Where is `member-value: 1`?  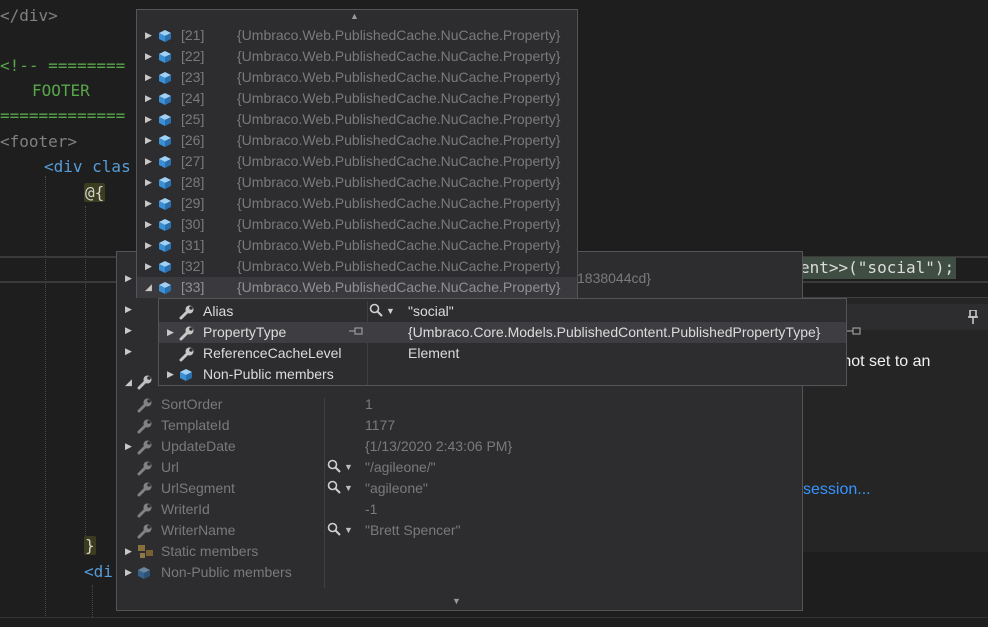 member-value: 1 is located at coordinates (369, 404).